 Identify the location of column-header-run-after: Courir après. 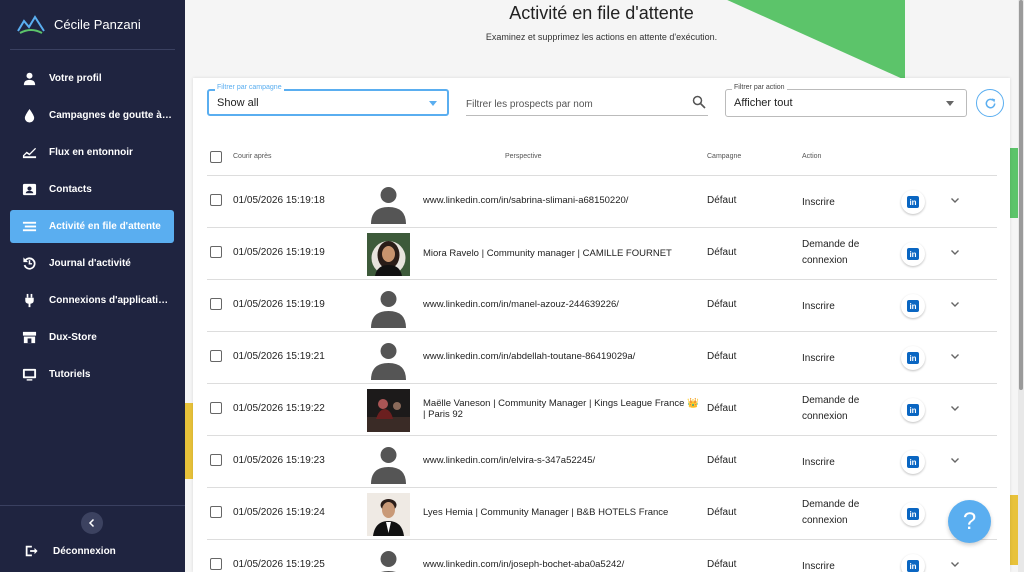
(252, 156).